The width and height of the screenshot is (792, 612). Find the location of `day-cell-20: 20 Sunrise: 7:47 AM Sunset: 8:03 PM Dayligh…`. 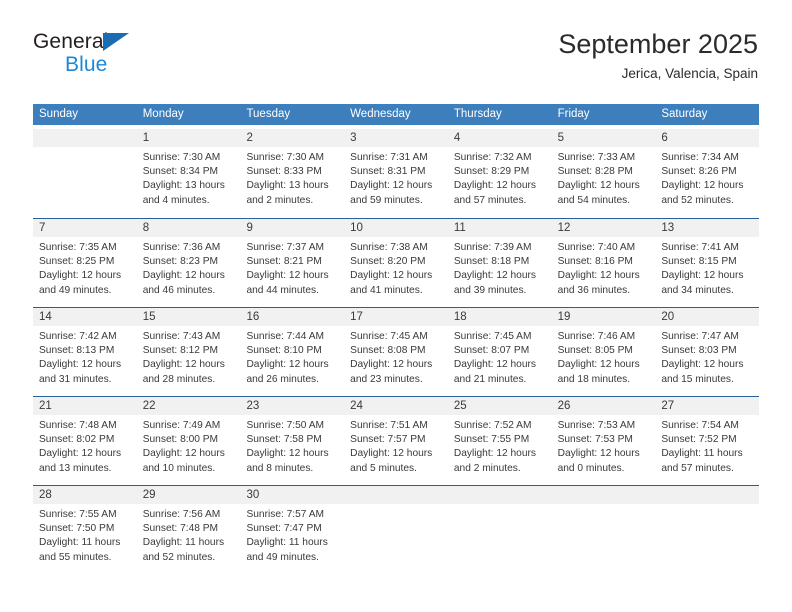

day-cell-20: 20 Sunrise: 7:47 AM Sunset: 8:03 PM Dayligh… is located at coordinates (707, 352).